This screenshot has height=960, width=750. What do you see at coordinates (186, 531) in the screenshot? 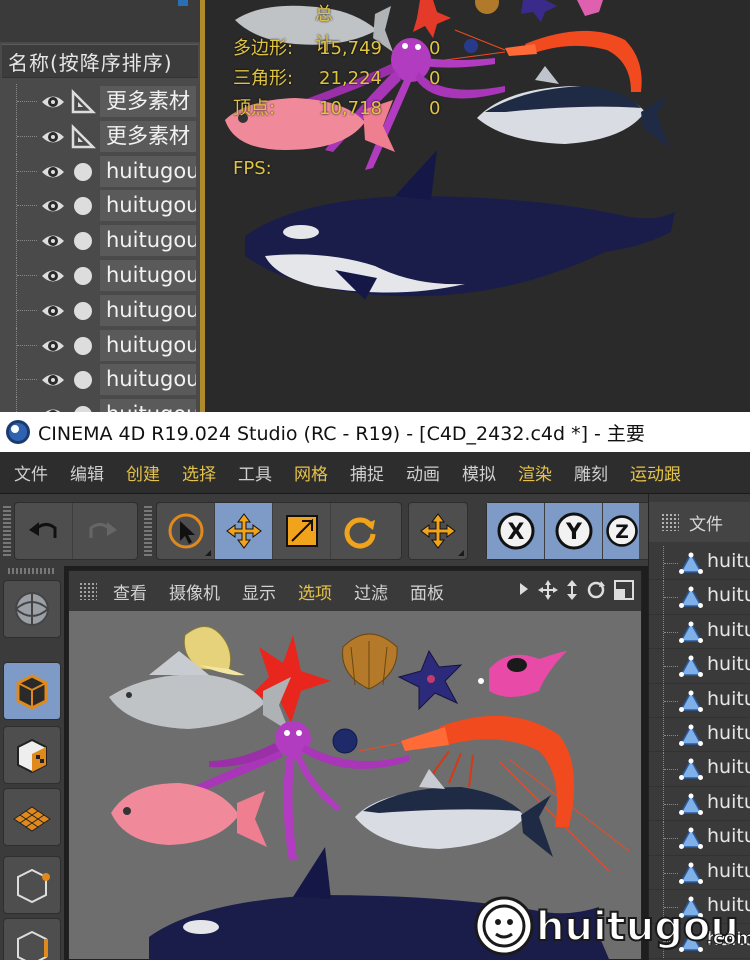
I see `live-select-button` at bounding box center [186, 531].